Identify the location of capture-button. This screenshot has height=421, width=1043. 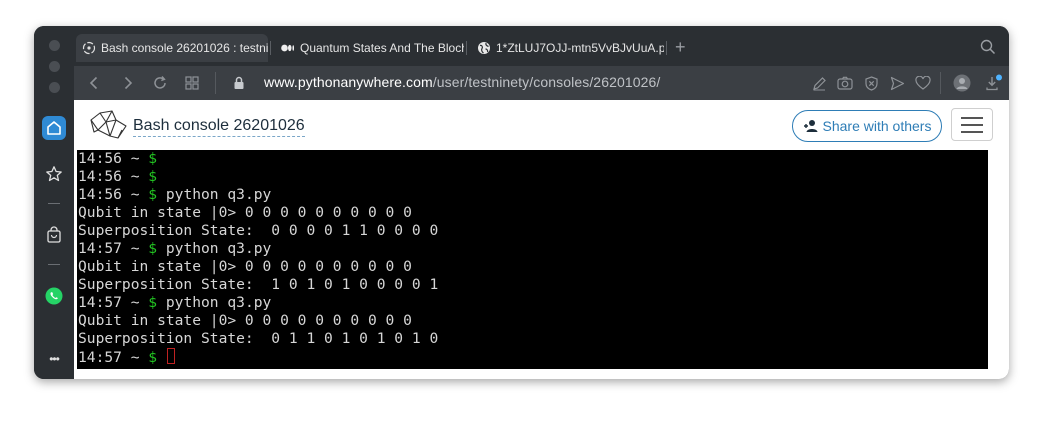
(845, 83).